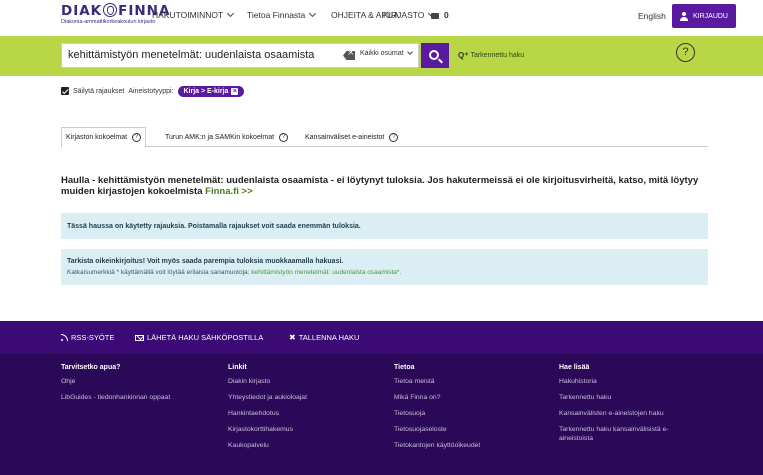  I want to click on material-type-label: Aineistotyyppi:, so click(151, 91).